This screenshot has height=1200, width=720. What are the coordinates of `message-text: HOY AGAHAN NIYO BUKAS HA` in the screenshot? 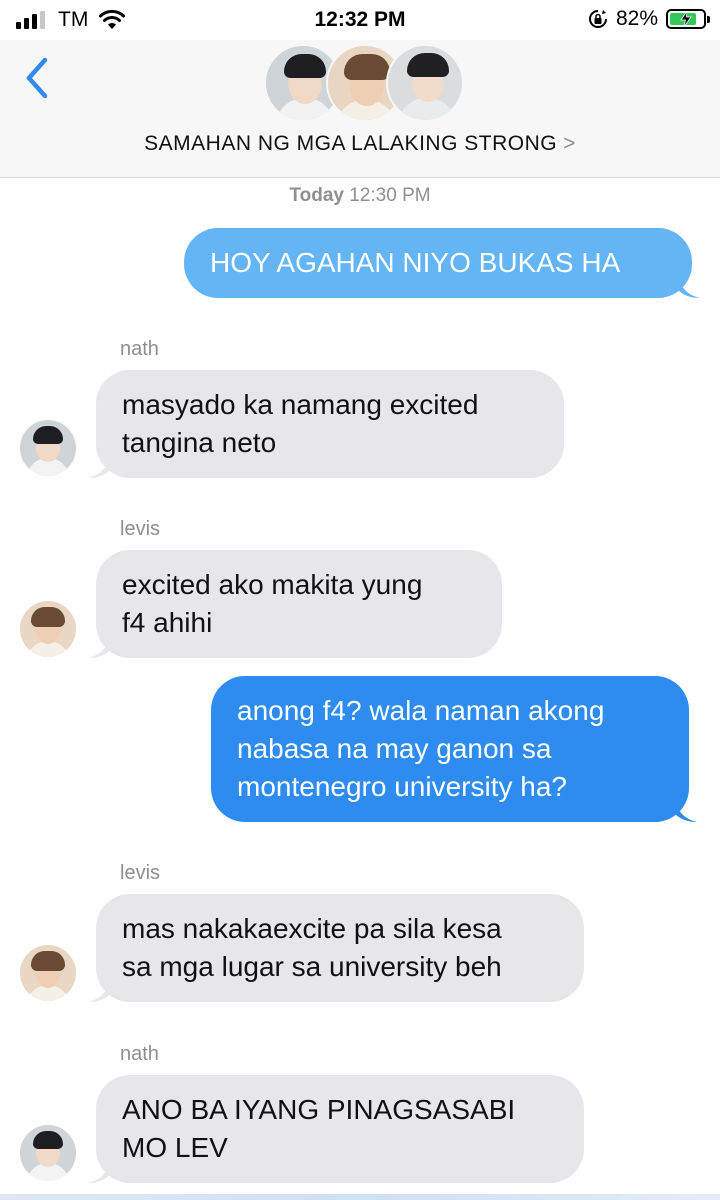 It's located at (415, 262).